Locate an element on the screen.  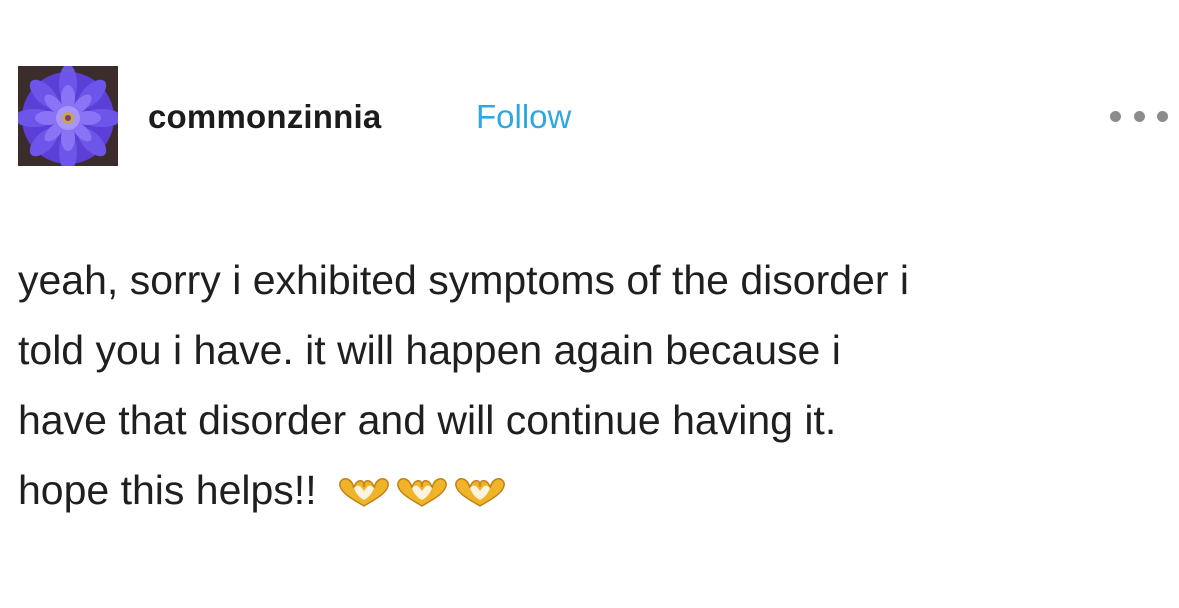
more-options-icon is located at coordinates (1139, 116).